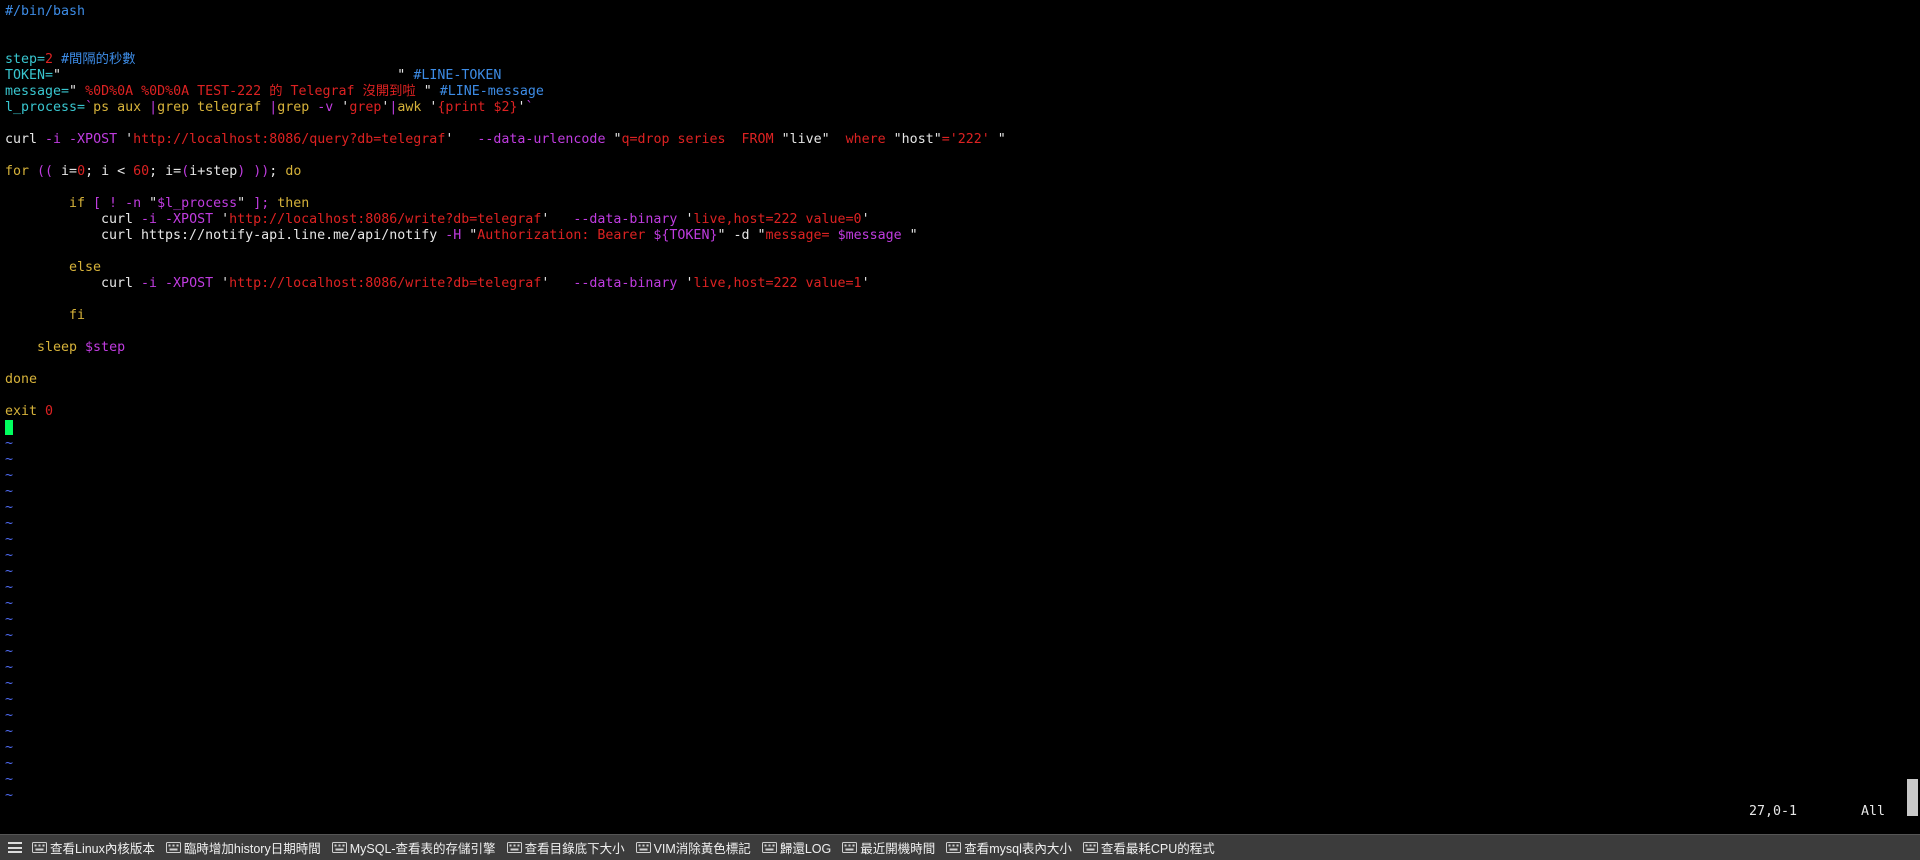  Describe the element at coordinates (1157, 849) in the screenshot. I see `quick-command-label: 查看最耗CPU的程式` at that location.